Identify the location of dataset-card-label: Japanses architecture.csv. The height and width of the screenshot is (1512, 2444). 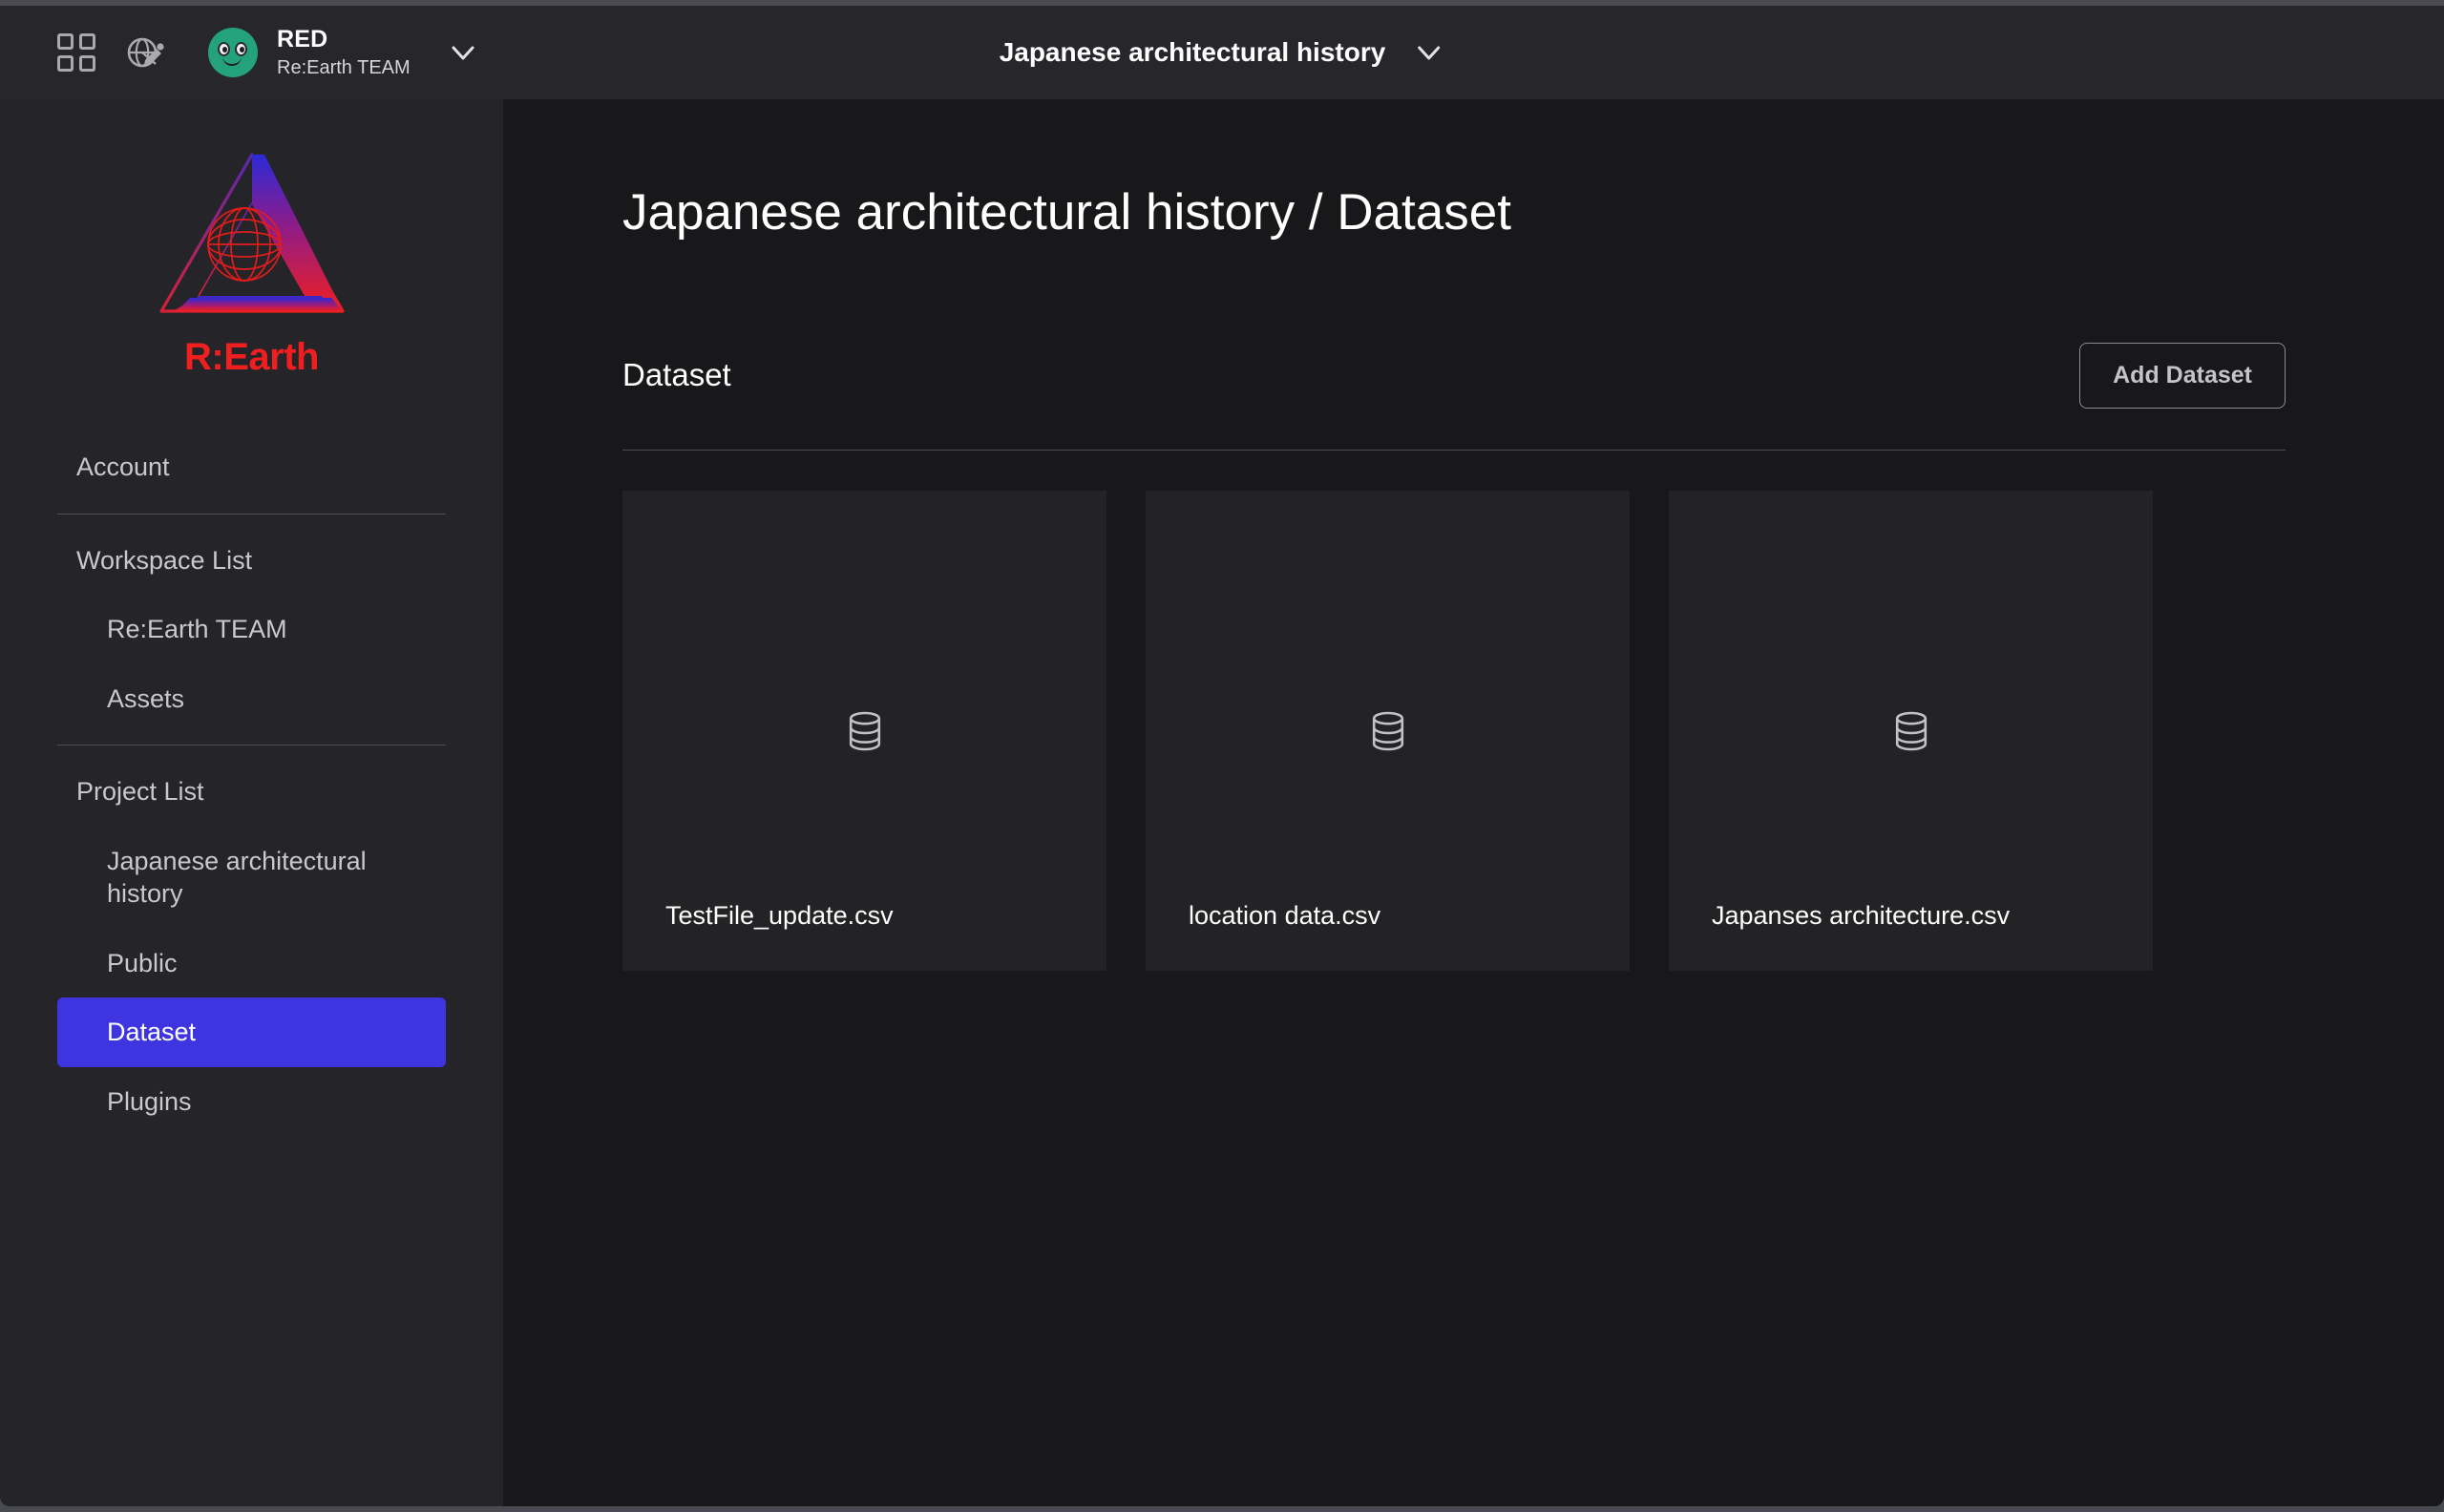
(1862, 916).